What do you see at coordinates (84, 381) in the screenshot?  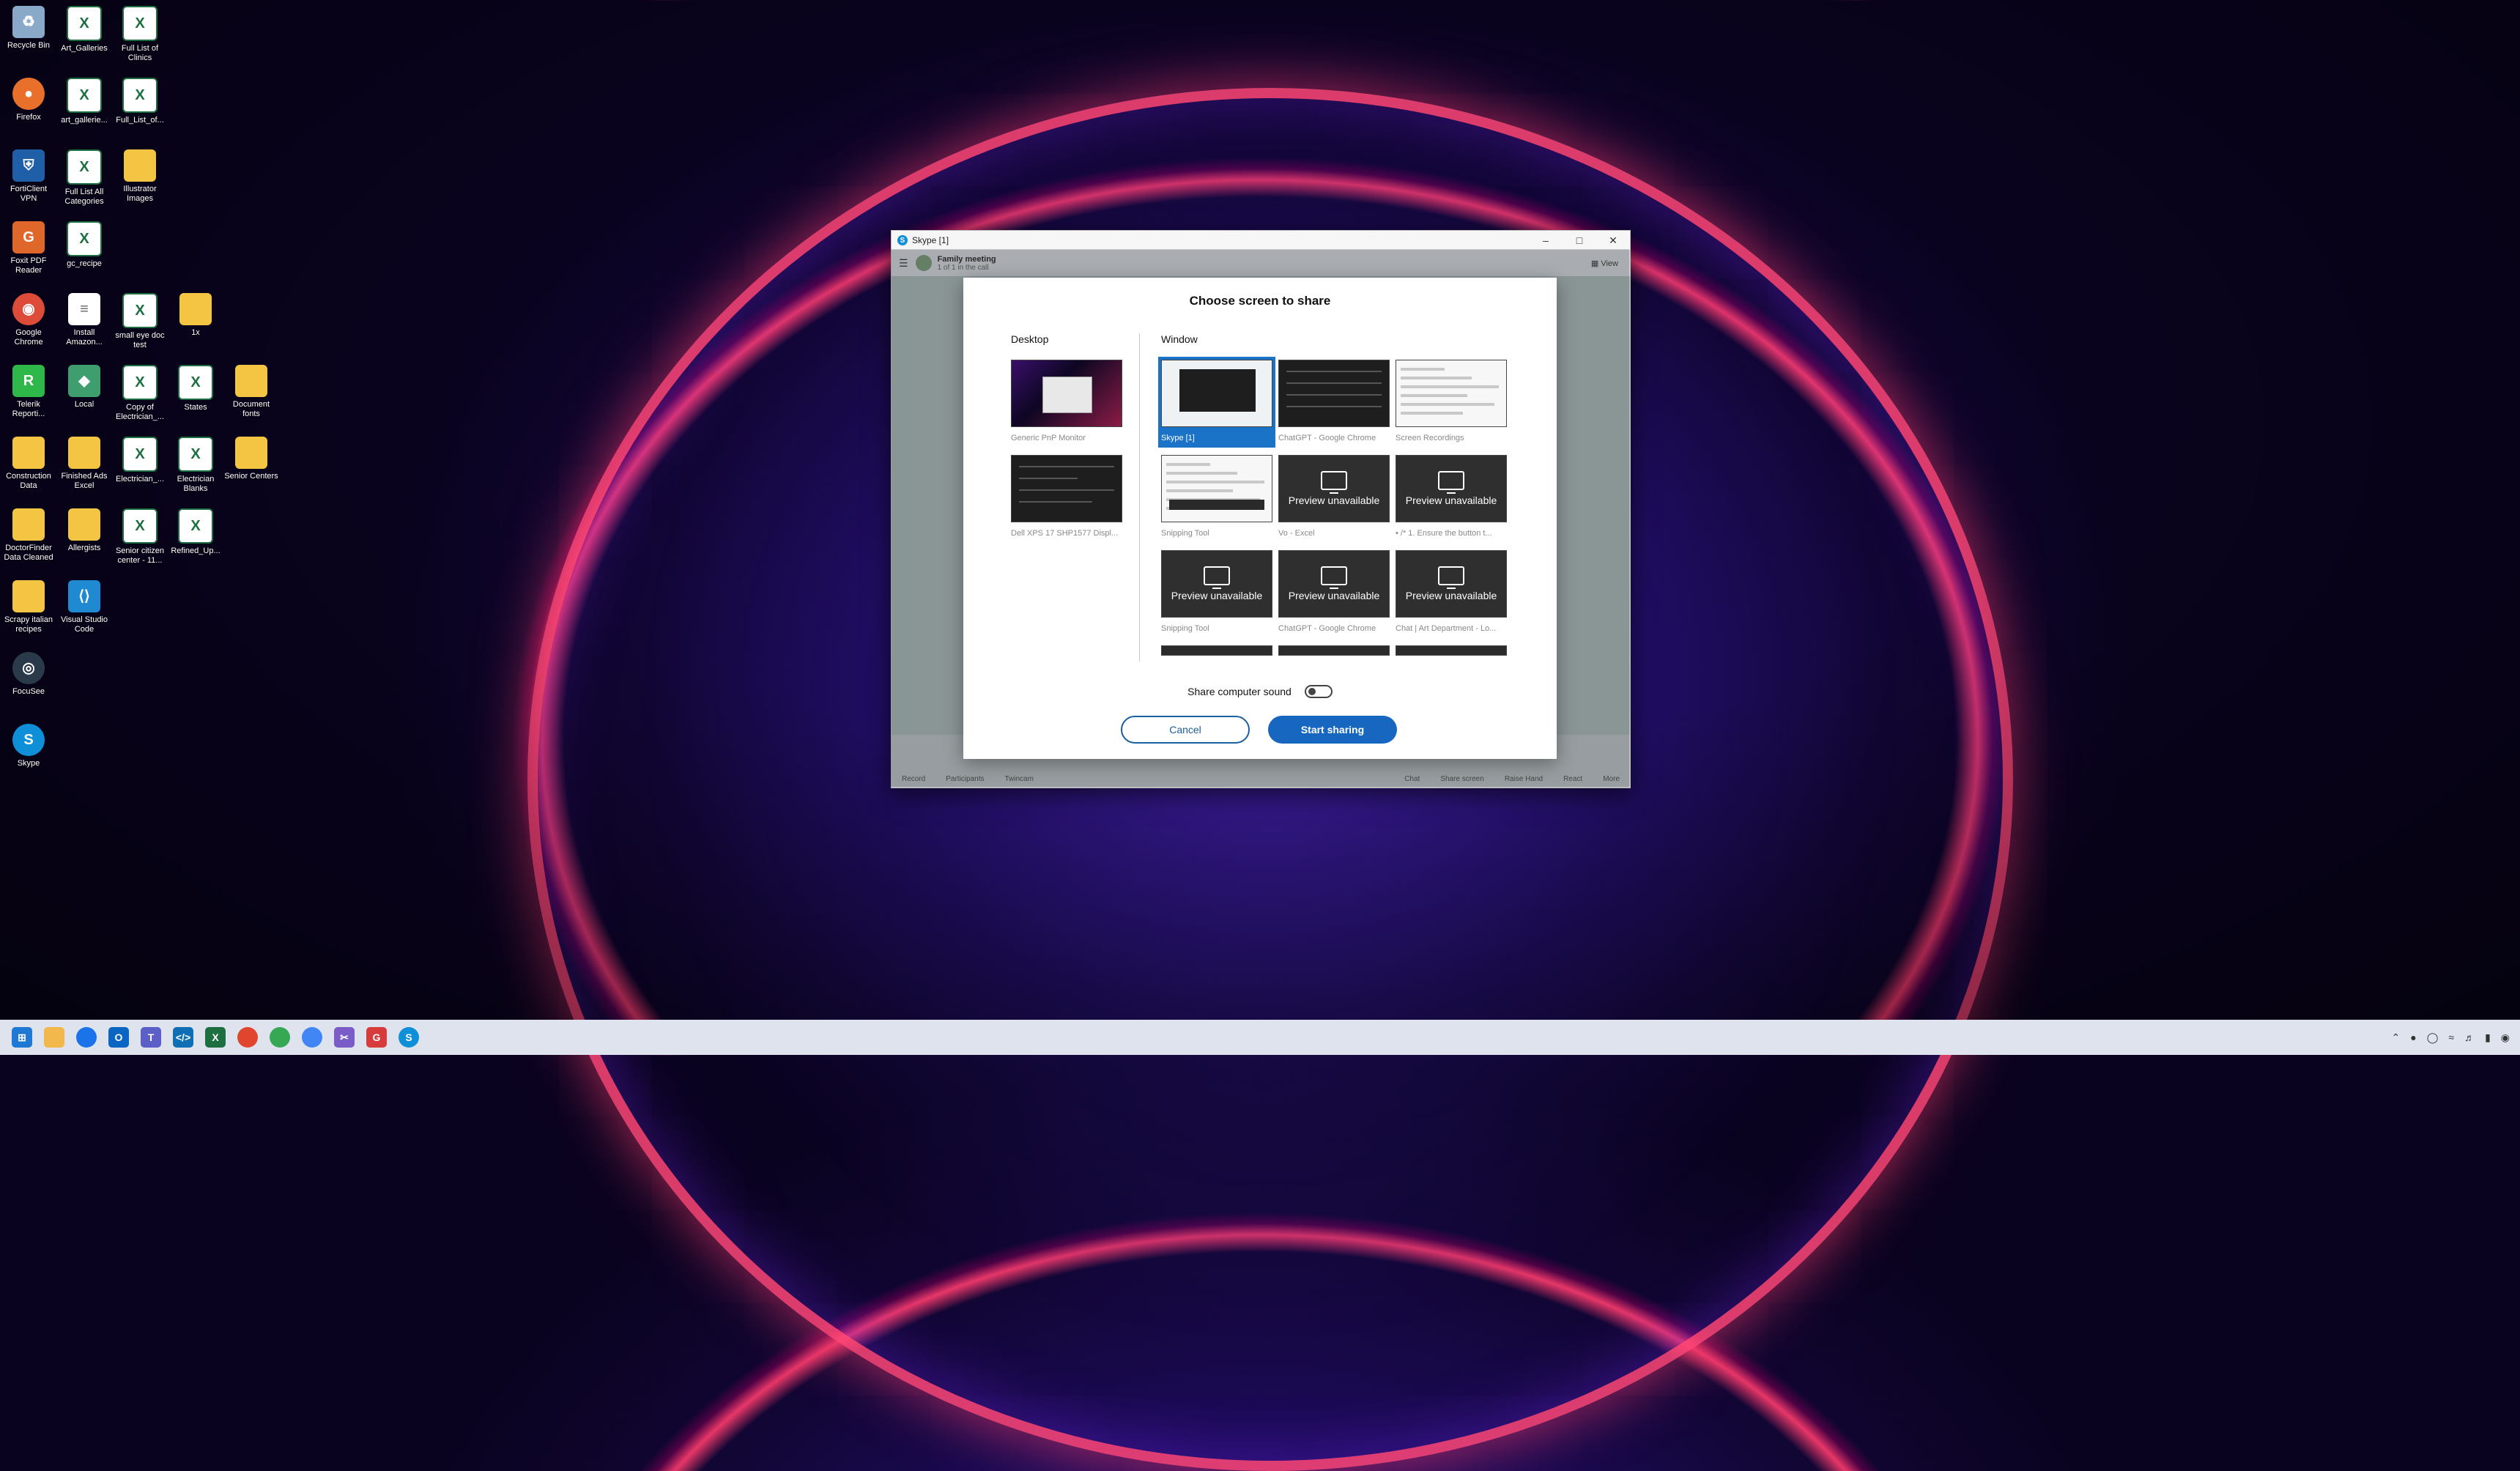 I see `local-icon: ◆` at bounding box center [84, 381].